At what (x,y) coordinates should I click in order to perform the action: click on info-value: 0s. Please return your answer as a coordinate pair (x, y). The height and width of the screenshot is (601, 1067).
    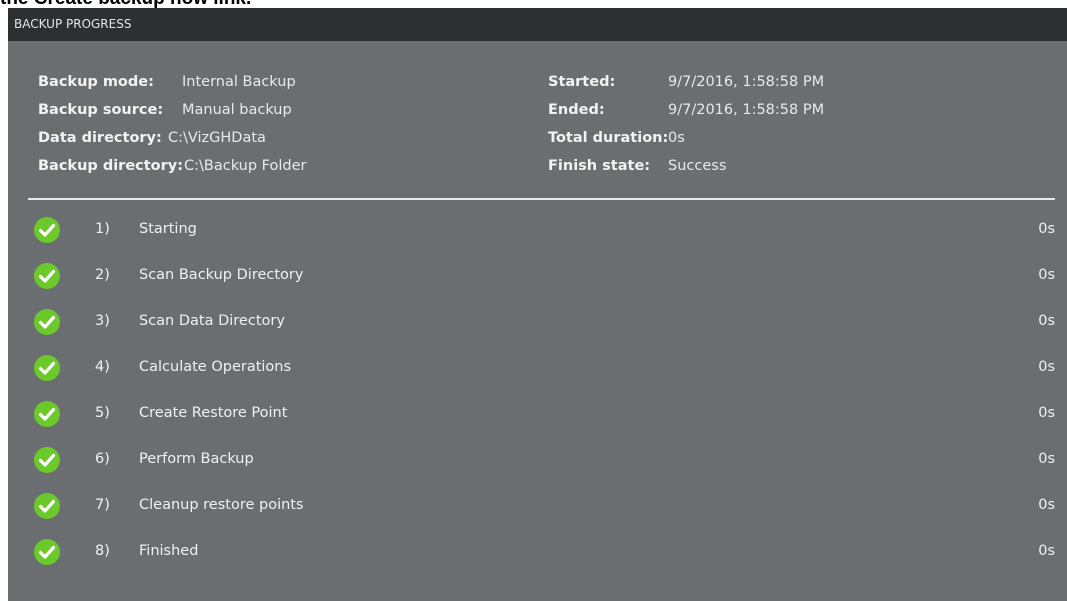
    Looking at the image, I should click on (676, 138).